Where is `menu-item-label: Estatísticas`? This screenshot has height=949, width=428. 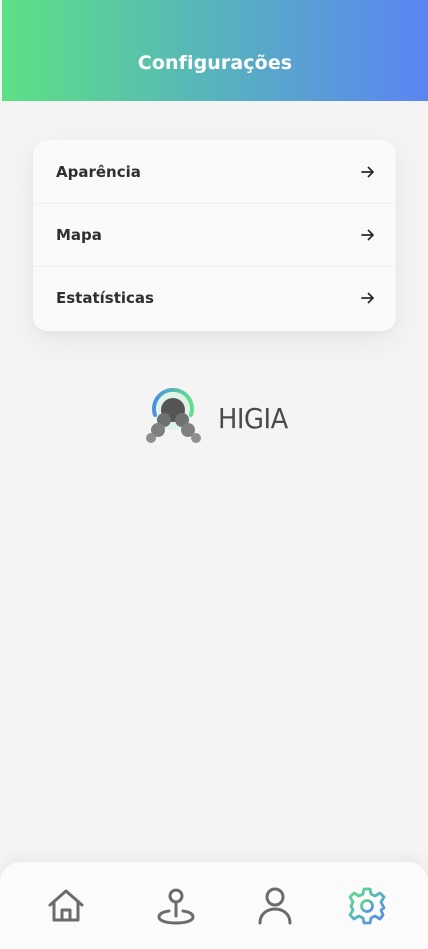 menu-item-label: Estatísticas is located at coordinates (105, 298).